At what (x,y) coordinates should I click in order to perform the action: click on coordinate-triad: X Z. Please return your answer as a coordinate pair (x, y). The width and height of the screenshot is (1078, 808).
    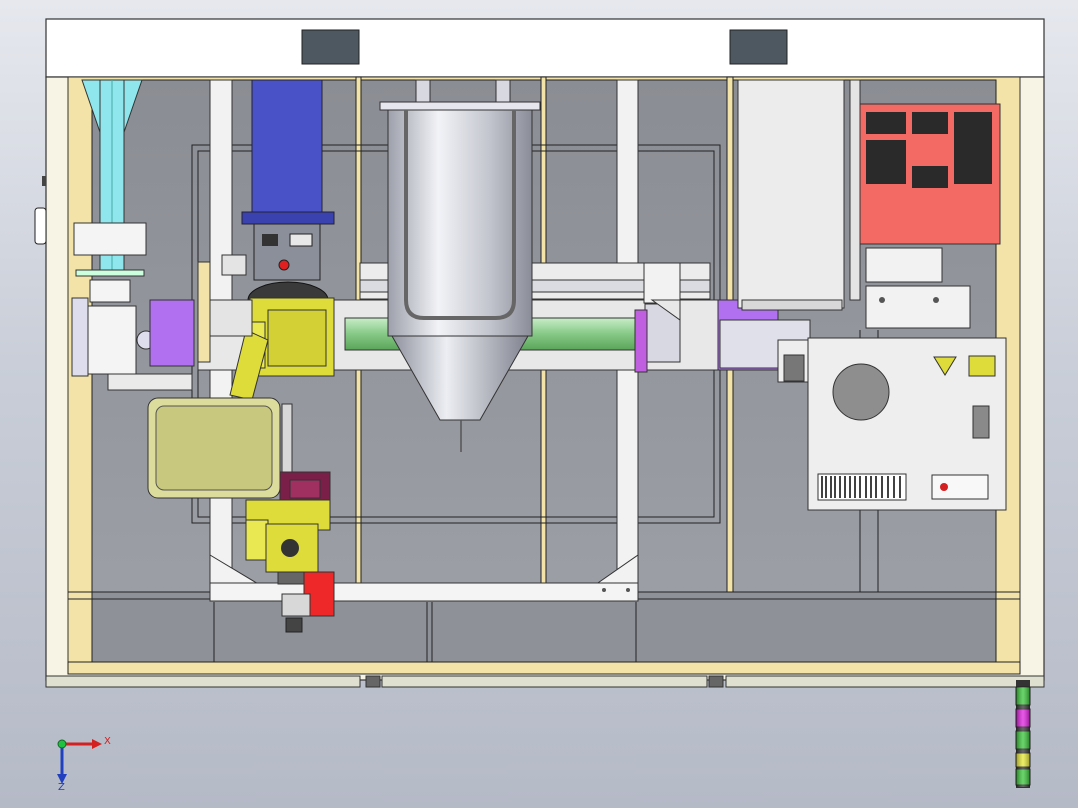
    Looking at the image, I should click on (84, 764).